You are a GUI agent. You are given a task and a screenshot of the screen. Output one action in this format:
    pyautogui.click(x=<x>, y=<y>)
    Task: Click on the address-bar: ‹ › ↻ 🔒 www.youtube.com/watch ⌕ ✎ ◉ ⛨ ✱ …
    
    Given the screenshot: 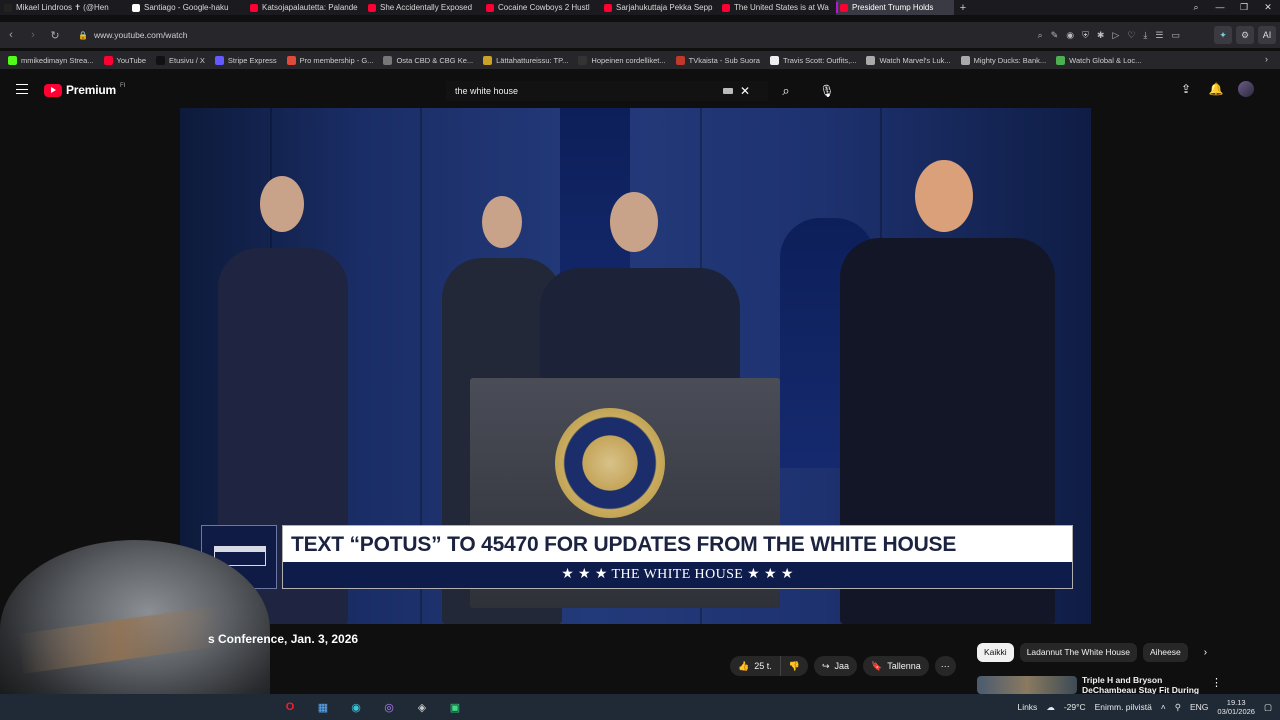 What is the action you would take?
    pyautogui.click(x=640, y=35)
    